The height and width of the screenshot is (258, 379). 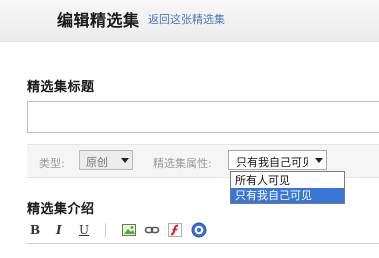 What do you see at coordinates (97, 162) in the screenshot?
I see `type-select-value: 原创` at bounding box center [97, 162].